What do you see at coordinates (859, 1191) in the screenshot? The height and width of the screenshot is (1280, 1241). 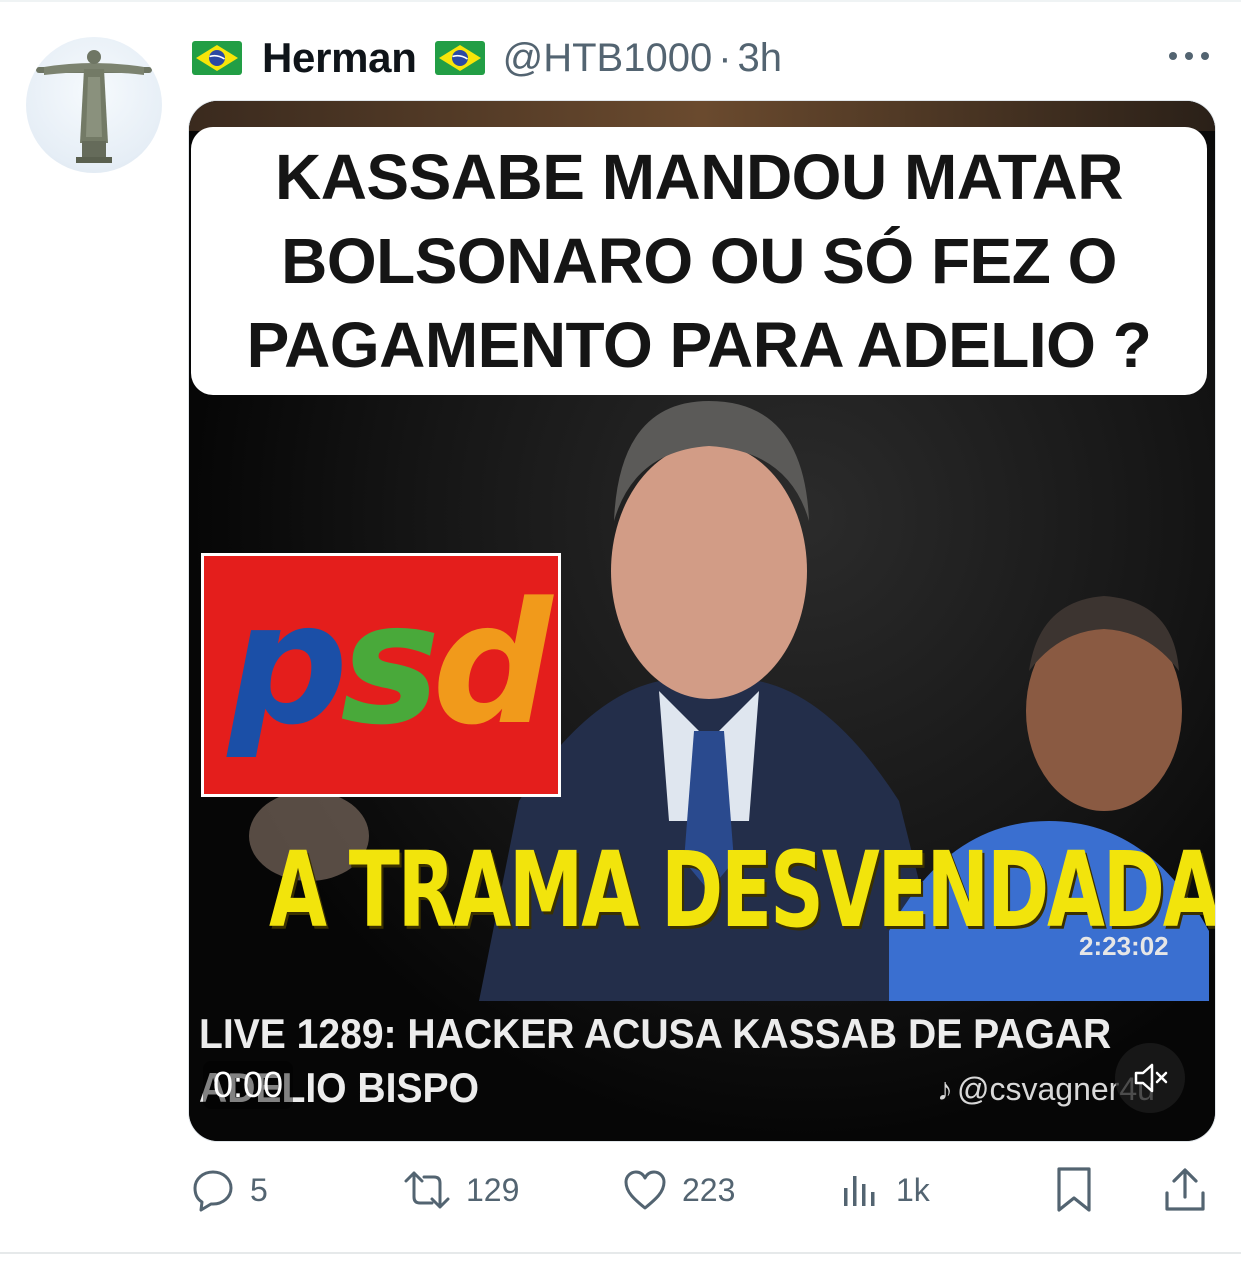 I see `analytics-icon` at bounding box center [859, 1191].